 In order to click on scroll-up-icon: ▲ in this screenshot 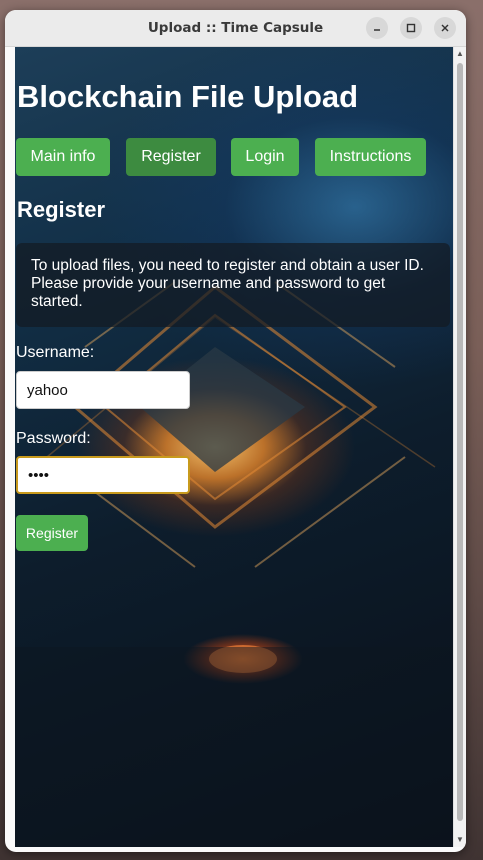, I will do `click(460, 53)`.